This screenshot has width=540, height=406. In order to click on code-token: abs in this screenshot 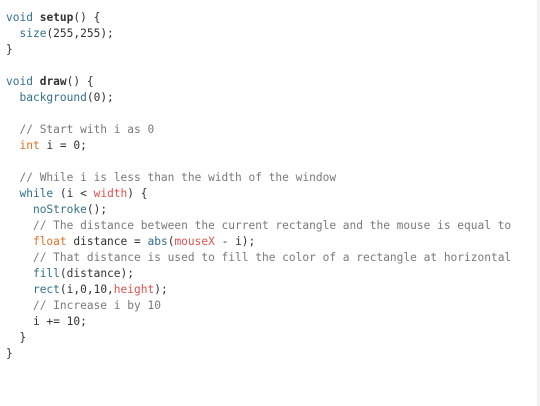, I will do `click(157, 241)`.